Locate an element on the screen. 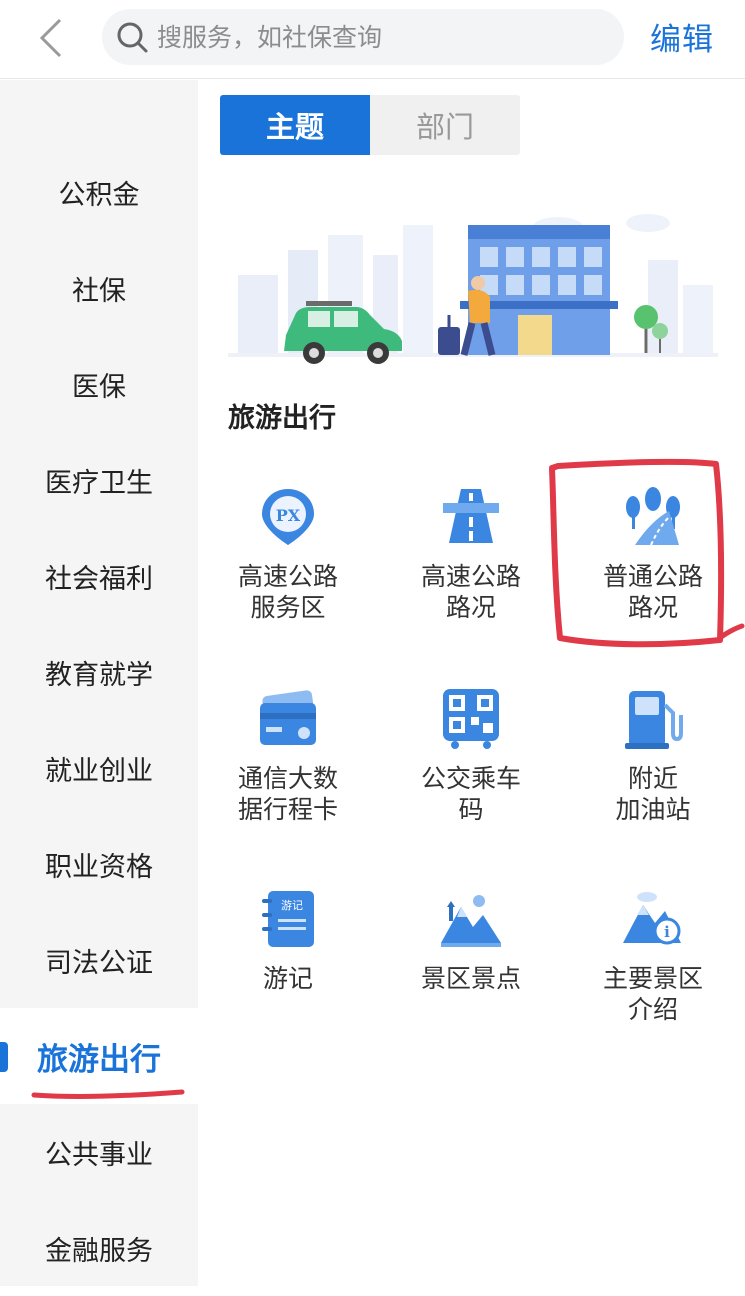 Image resolution: width=745 pixels, height=1296 pixels. svg-text: PX is located at coordinates (288, 515).